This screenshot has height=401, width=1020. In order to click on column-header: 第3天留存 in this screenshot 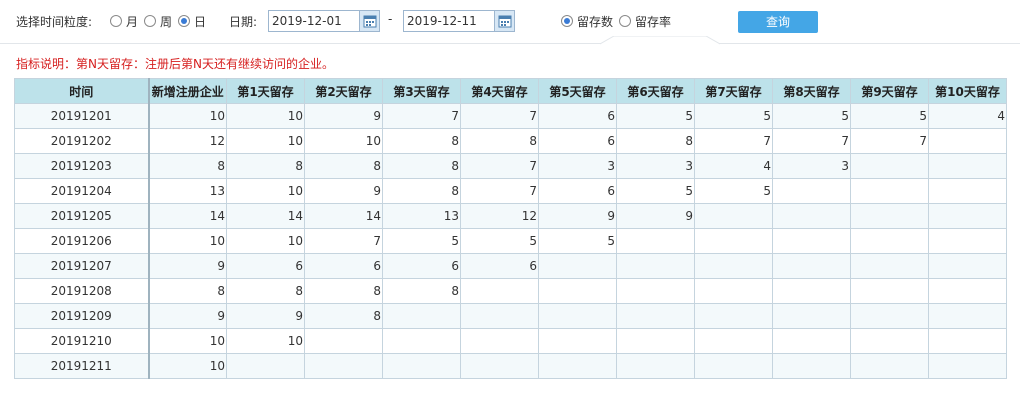, I will do `click(421, 91)`.